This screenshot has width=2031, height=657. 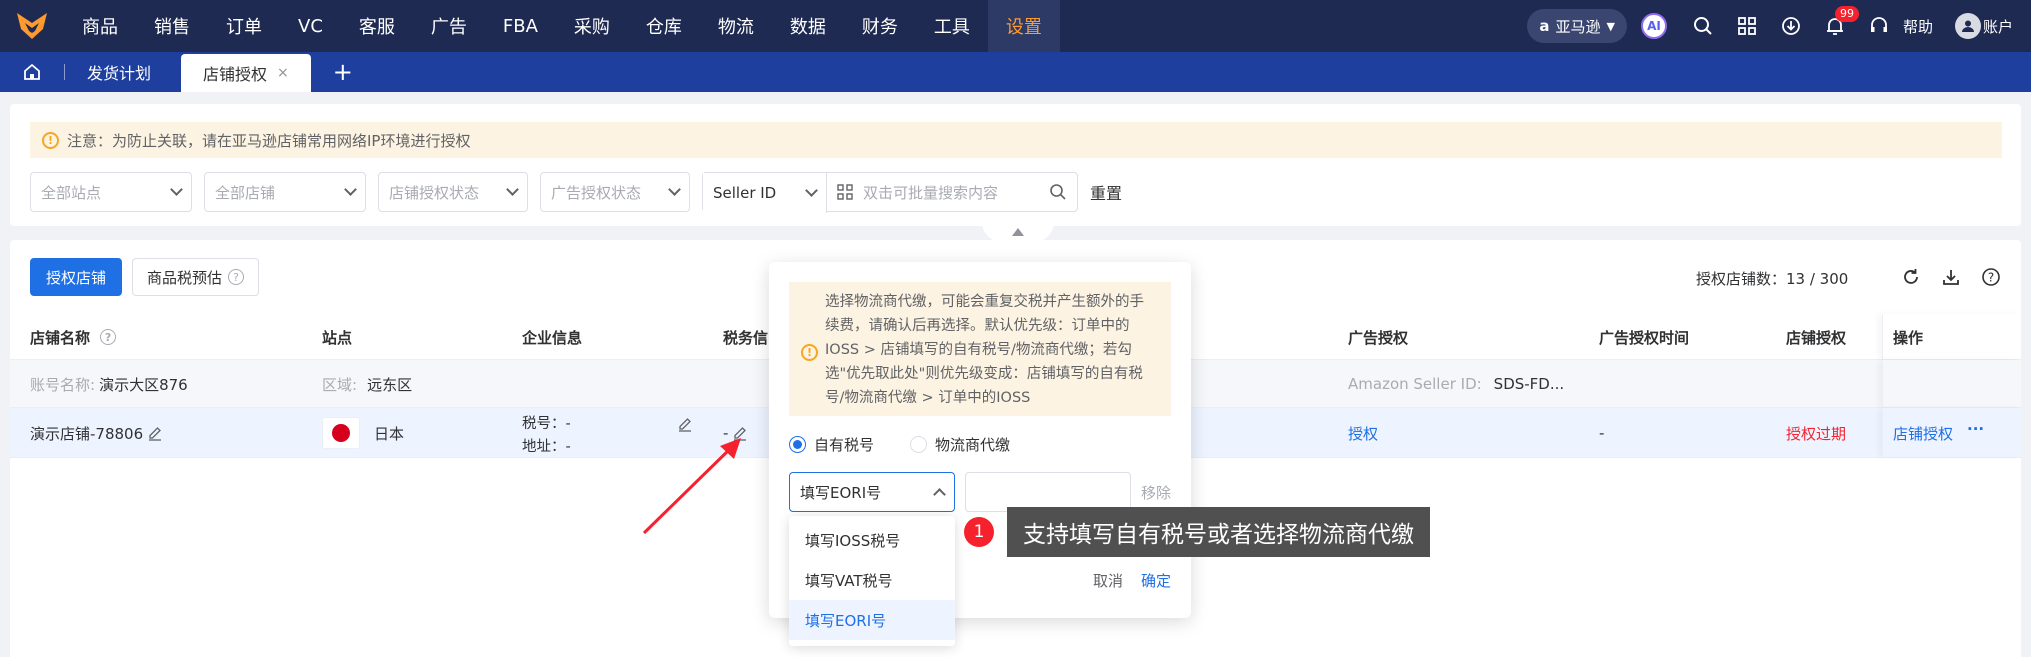 I want to click on site-cell: 日本, so click(x=363, y=433).